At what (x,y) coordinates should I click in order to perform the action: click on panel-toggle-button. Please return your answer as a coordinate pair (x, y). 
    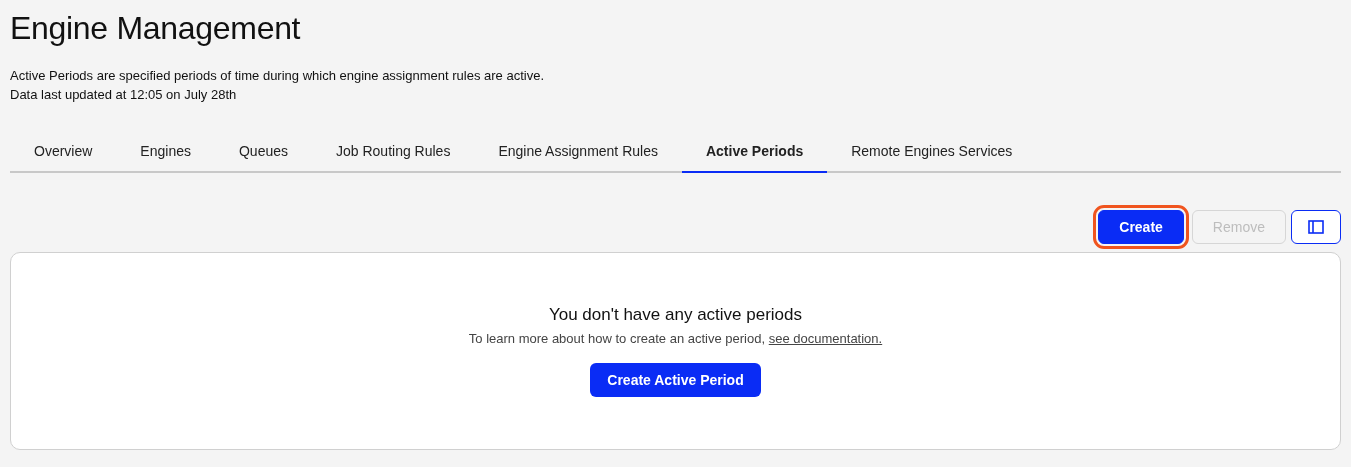
    Looking at the image, I should click on (1316, 227).